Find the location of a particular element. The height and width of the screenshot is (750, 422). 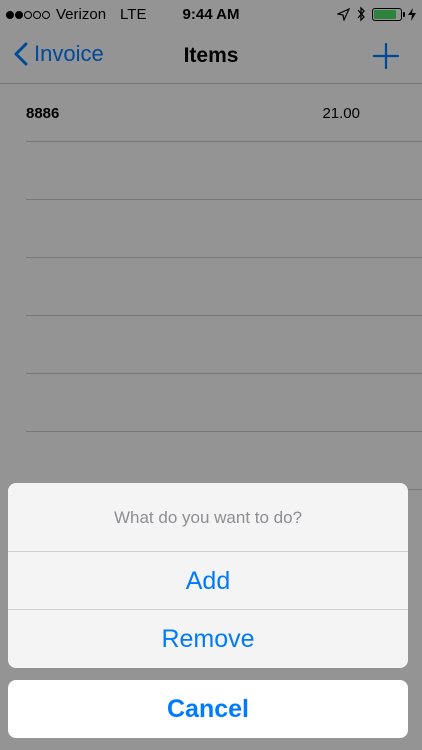

remove-button: Remove is located at coordinates (208, 639).